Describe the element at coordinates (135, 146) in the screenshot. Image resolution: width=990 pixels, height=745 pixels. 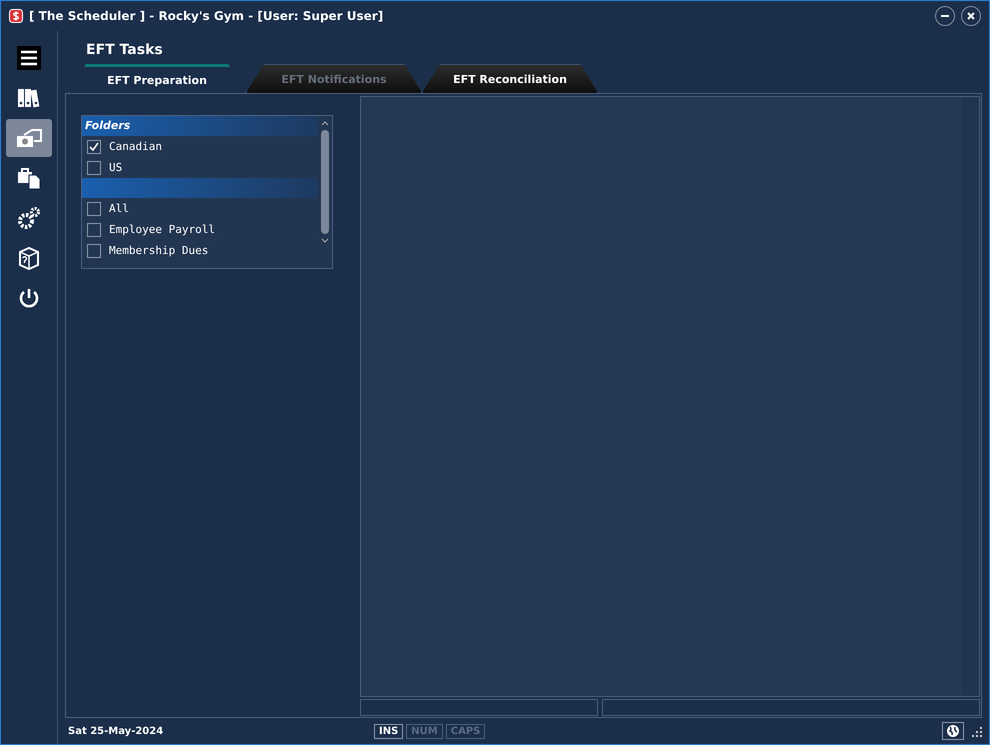
I see `folder-label: Canadian` at that location.